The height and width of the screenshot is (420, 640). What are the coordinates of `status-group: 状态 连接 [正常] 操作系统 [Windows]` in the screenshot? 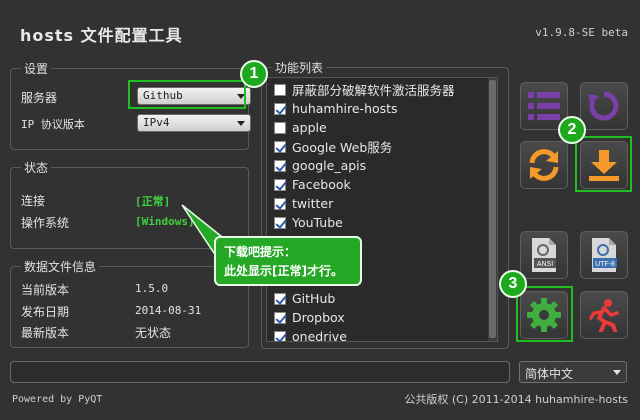 It's located at (129, 204).